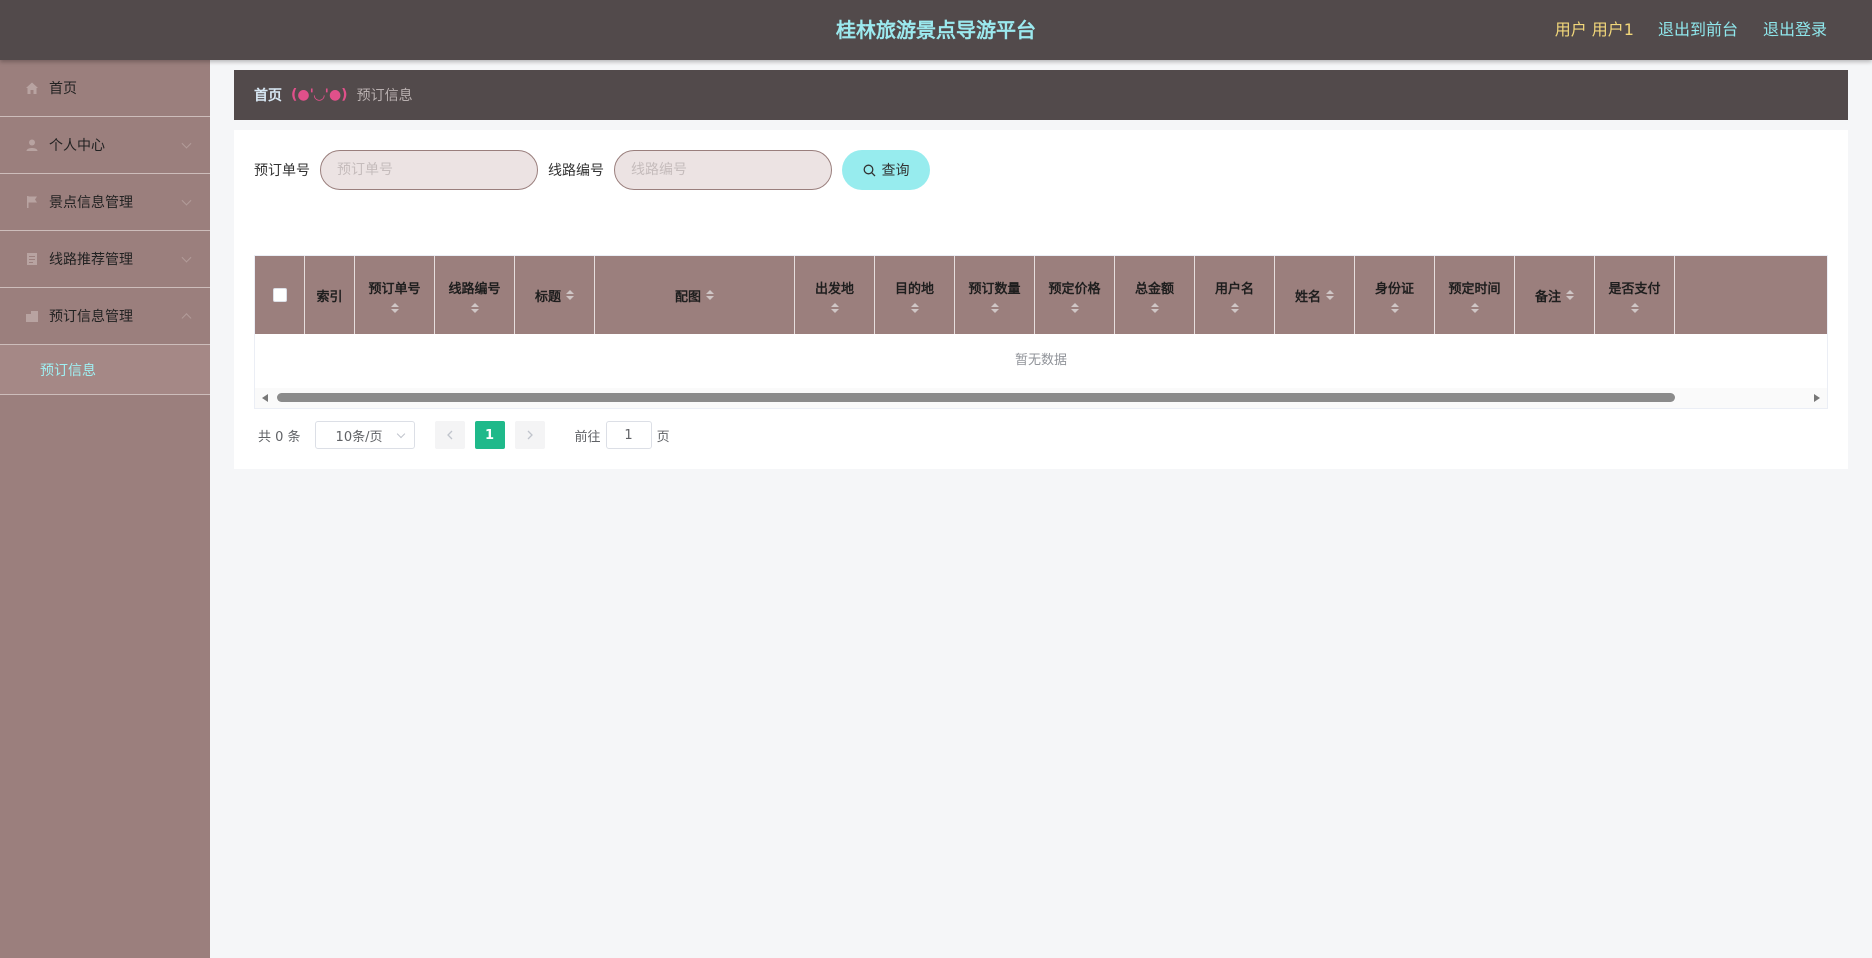 The height and width of the screenshot is (958, 1872). I want to click on select-all-checkbox, so click(279, 295).